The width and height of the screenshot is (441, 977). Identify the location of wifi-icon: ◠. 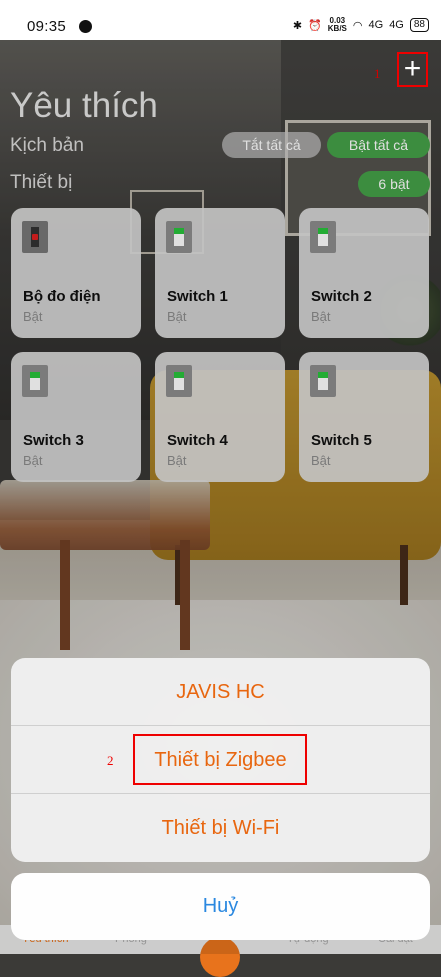
(357, 25).